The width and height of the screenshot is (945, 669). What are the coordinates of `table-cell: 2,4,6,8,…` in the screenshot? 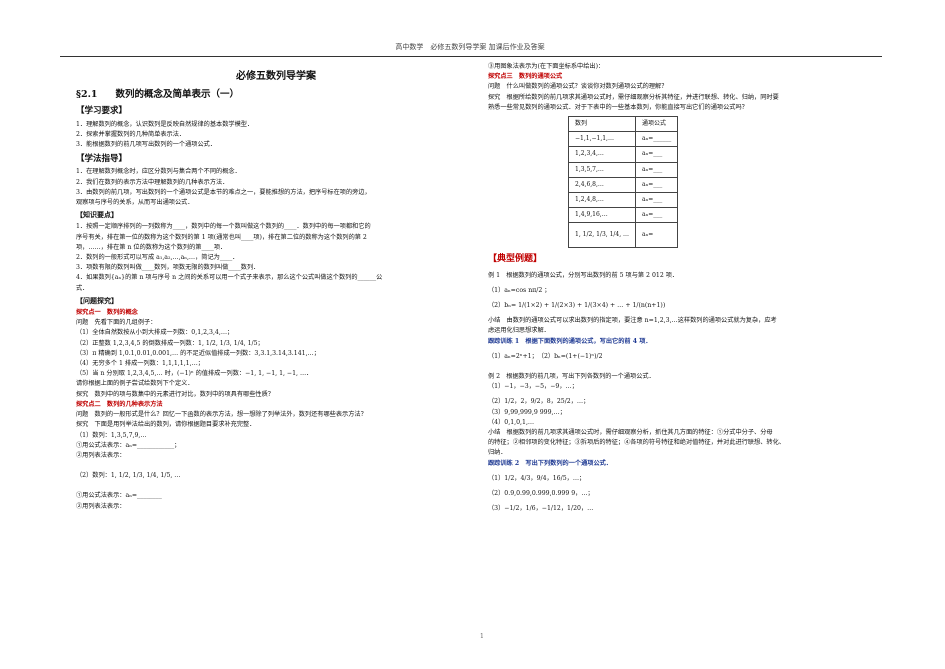 It's located at (602, 185).